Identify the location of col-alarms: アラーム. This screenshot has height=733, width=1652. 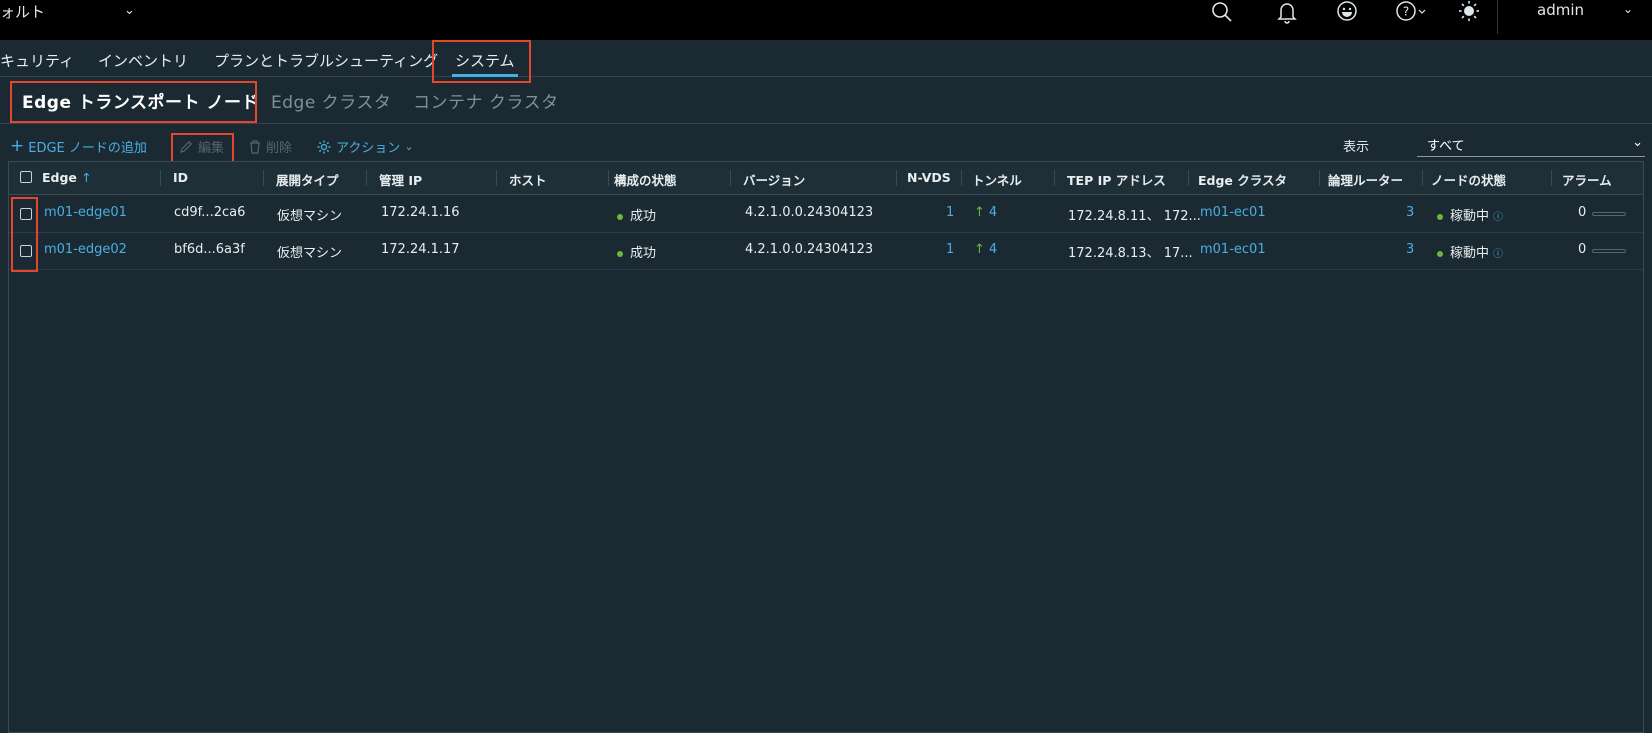
(1587, 179).